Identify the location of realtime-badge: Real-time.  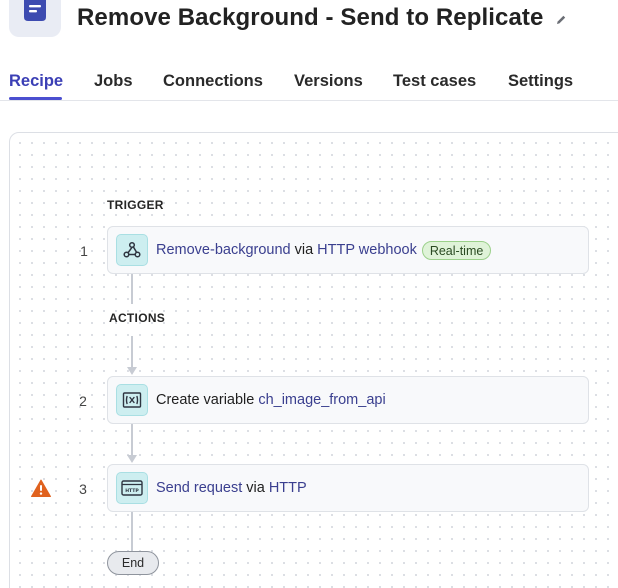
(456, 250).